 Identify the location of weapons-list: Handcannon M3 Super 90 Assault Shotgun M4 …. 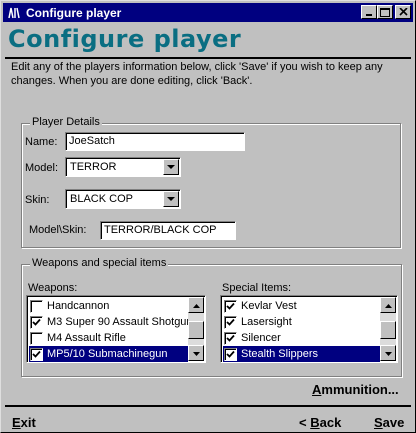
(116, 329).